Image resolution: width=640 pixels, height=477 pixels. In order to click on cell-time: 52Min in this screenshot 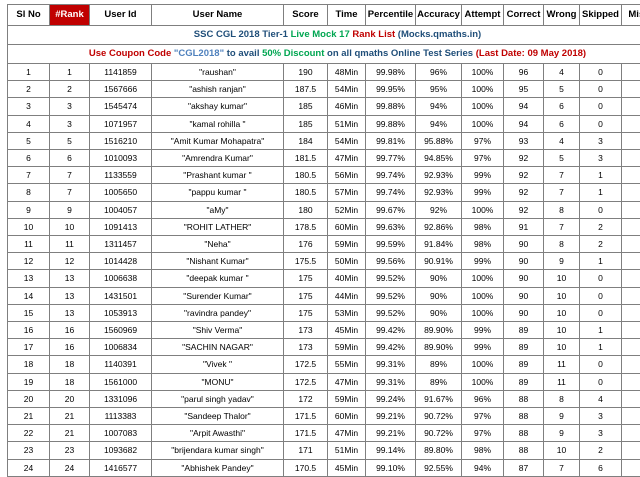, I will do `click(346, 209)`.